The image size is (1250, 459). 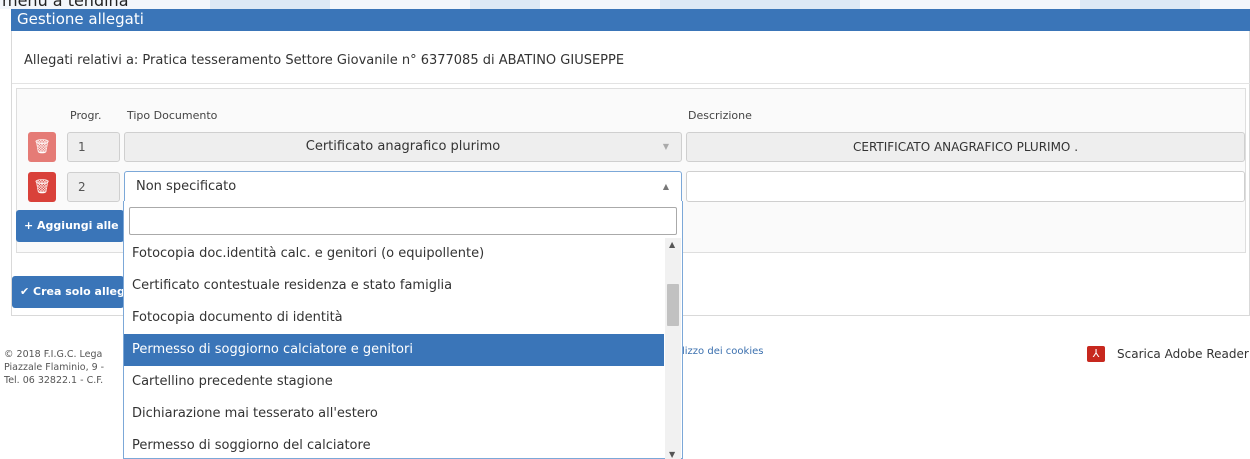 I want to click on scrollbar-thumb, so click(x=673, y=305).